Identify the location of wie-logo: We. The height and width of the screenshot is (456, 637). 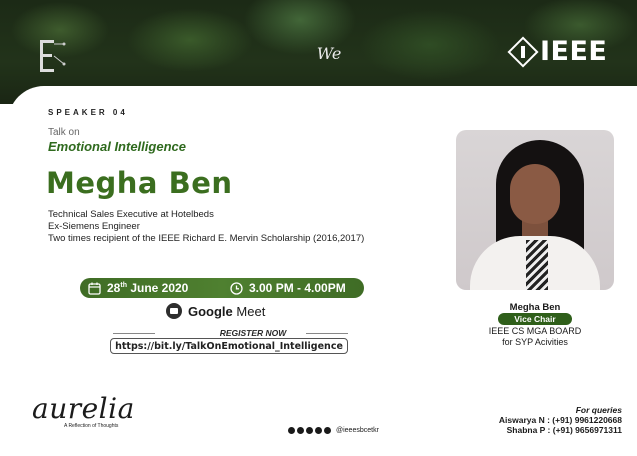
(329, 52).